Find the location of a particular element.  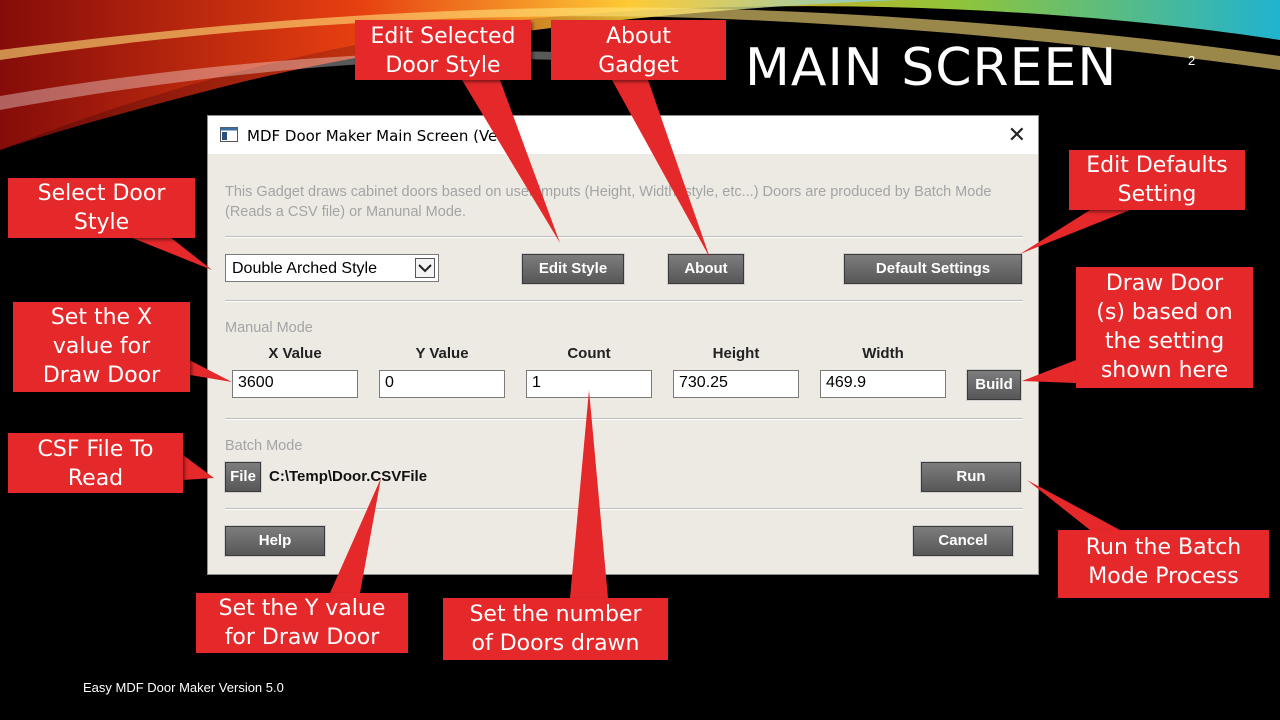

callout-line: (s) based on is located at coordinates (1164, 312).